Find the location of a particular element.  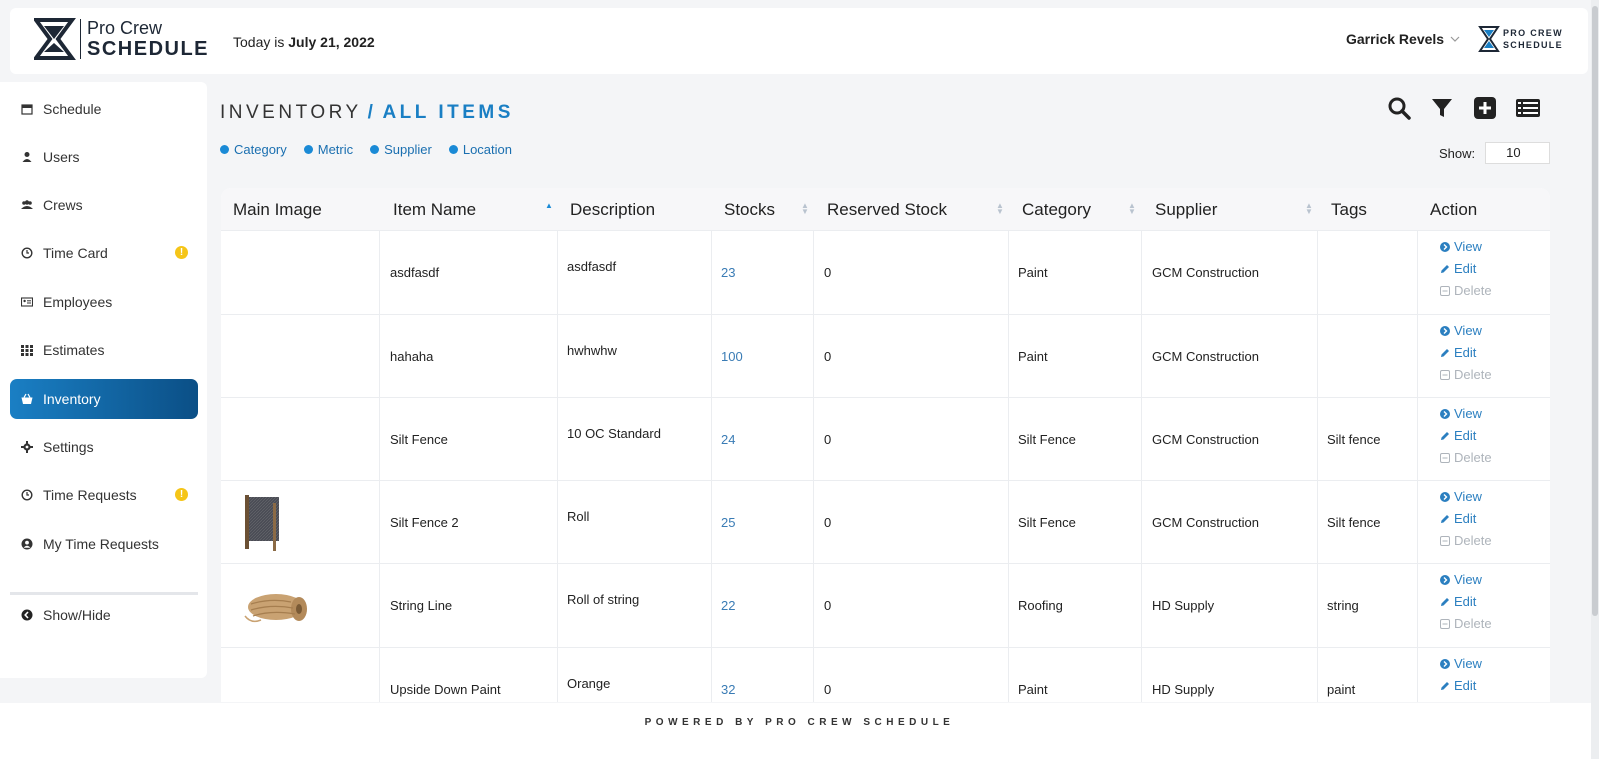

edit-label: Edit is located at coordinates (1465, 518).